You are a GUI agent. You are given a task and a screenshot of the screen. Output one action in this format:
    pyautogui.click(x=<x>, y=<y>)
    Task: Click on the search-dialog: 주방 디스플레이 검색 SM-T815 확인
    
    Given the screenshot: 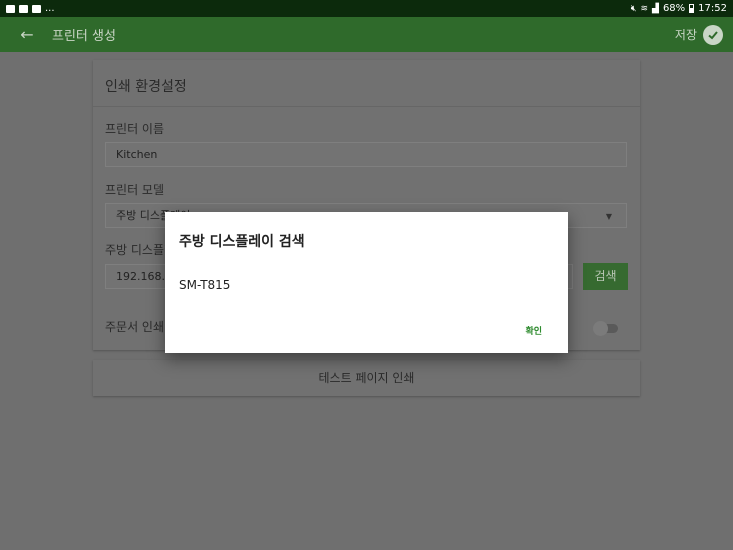 What is the action you would take?
    pyautogui.click(x=366, y=282)
    